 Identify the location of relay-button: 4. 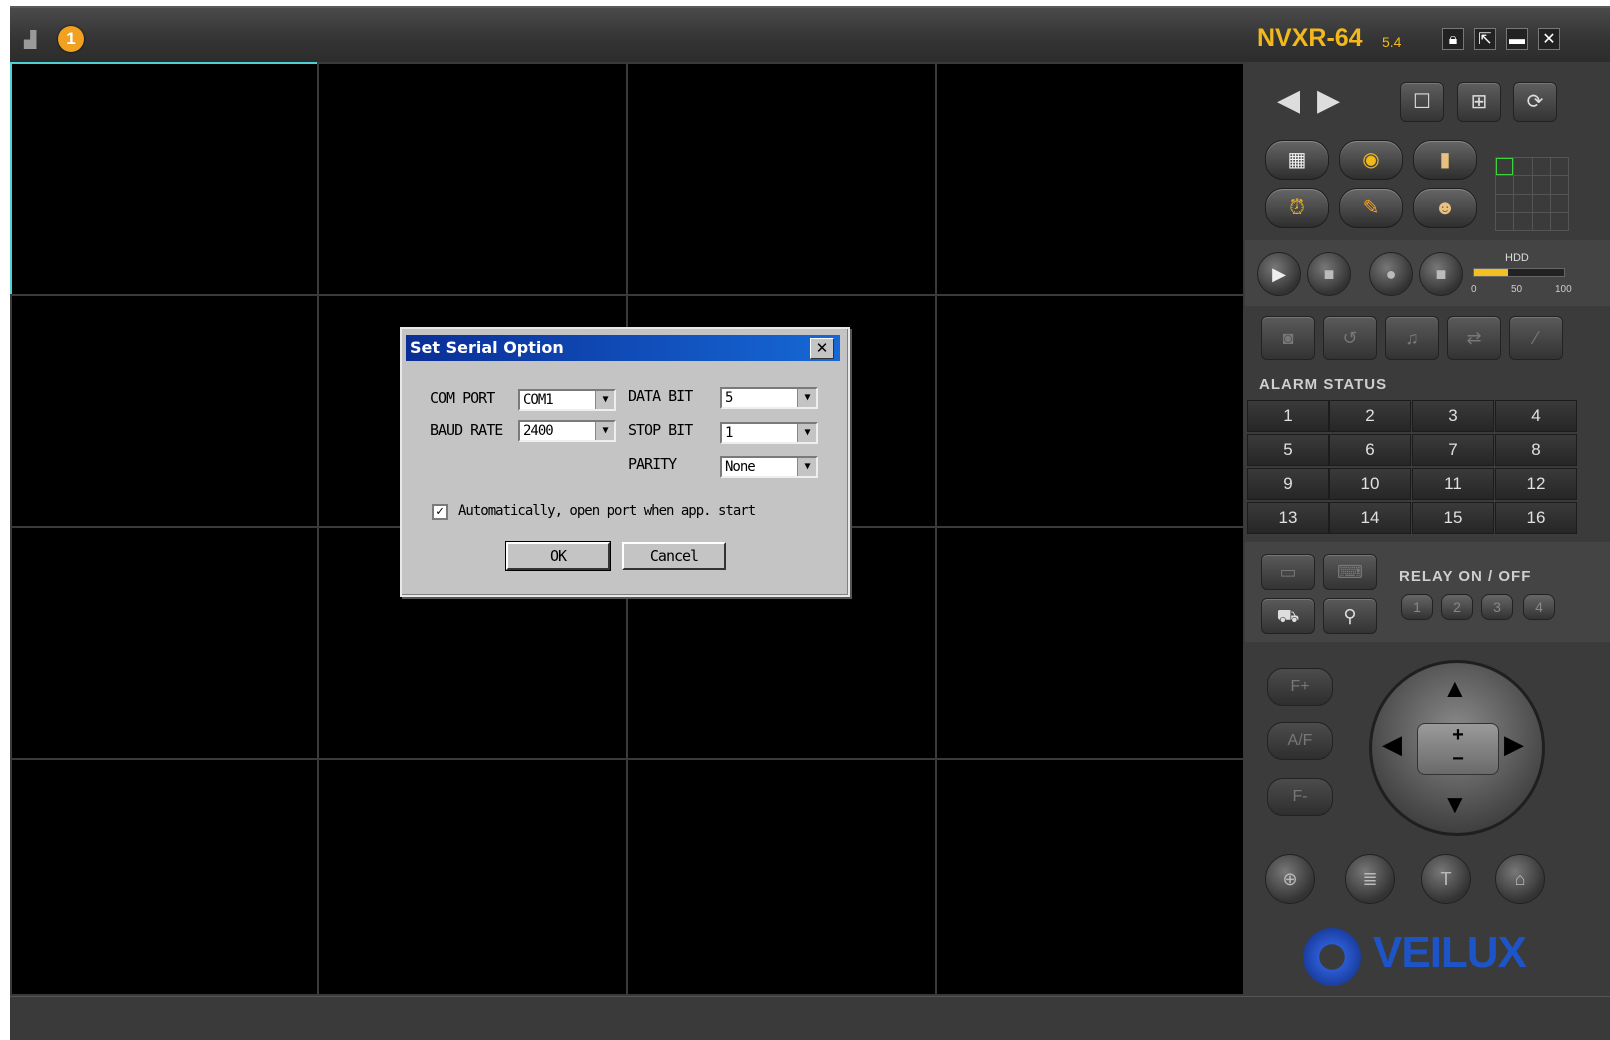
(1539, 607).